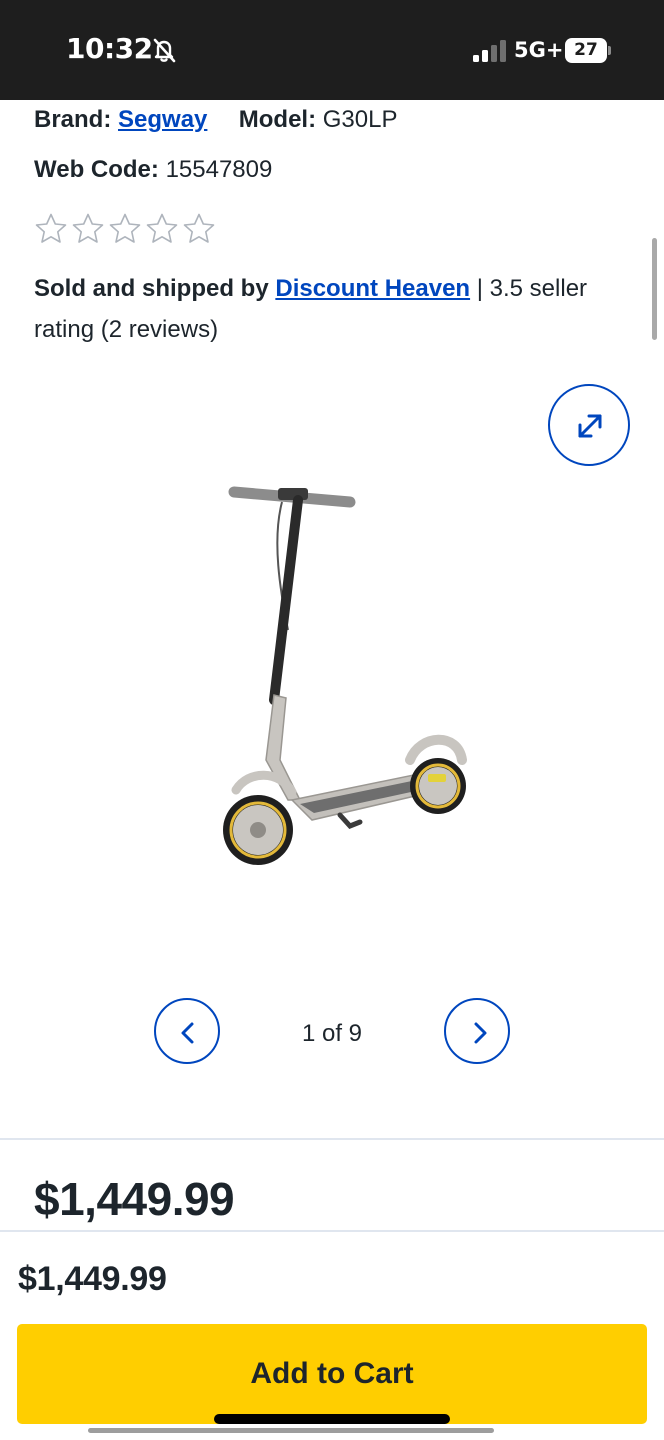 Image resolution: width=664 pixels, height=1440 pixels. Describe the element at coordinates (360, 119) in the screenshot. I see `model-value: G30LP` at that location.